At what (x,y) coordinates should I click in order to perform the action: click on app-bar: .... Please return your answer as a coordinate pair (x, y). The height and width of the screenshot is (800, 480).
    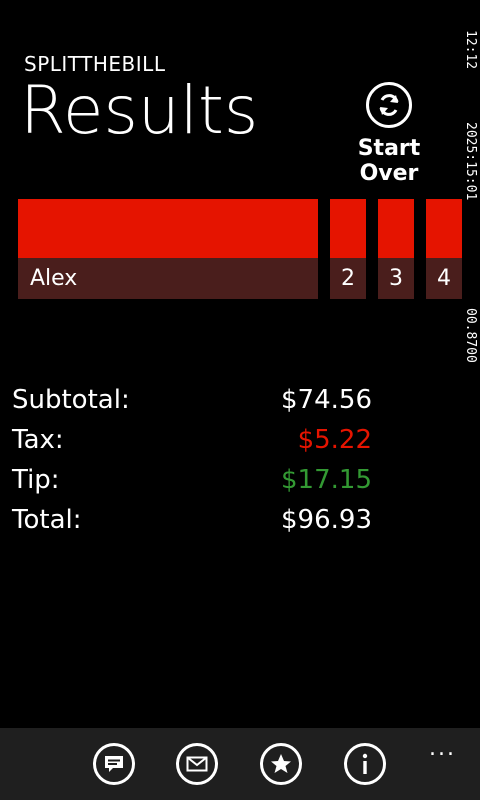
    Looking at the image, I should click on (240, 764).